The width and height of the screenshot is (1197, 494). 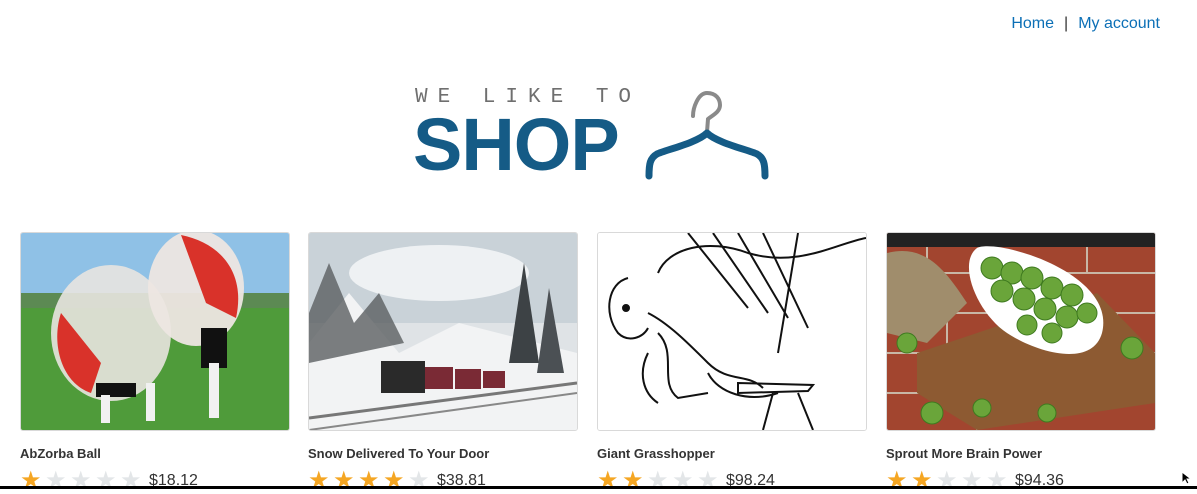 I want to click on my-account-link: My account, so click(x=1119, y=24).